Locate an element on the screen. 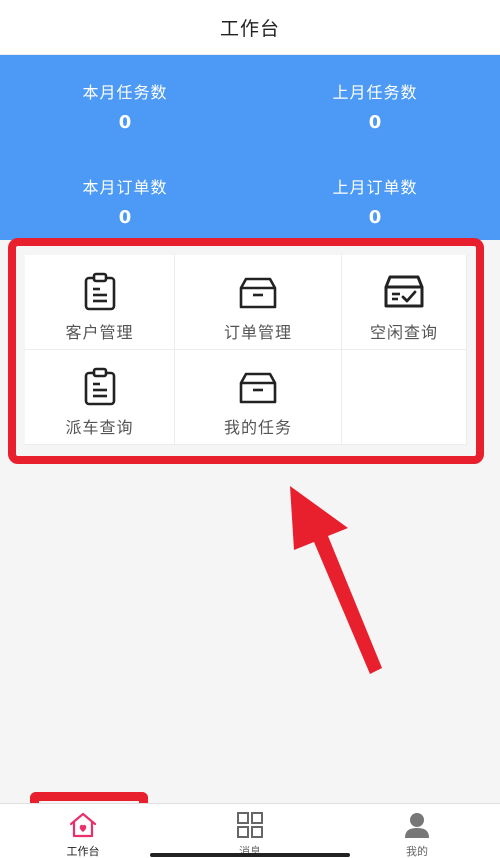 The image size is (500, 858). menu-item-idle-query: 空闲查询 is located at coordinates (404, 302).